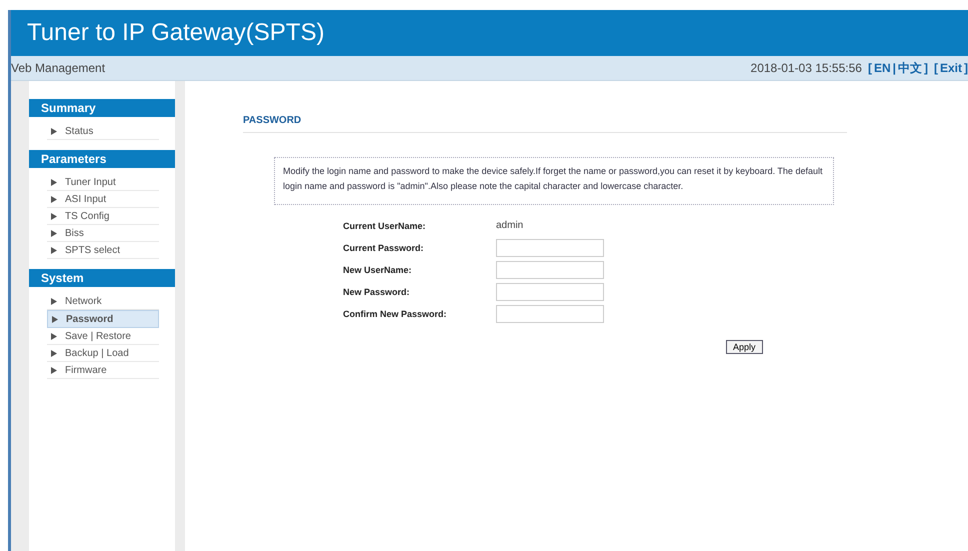 This screenshot has width=968, height=551. Describe the element at coordinates (102, 159) in the screenshot. I see `section-header: Parameters` at that location.